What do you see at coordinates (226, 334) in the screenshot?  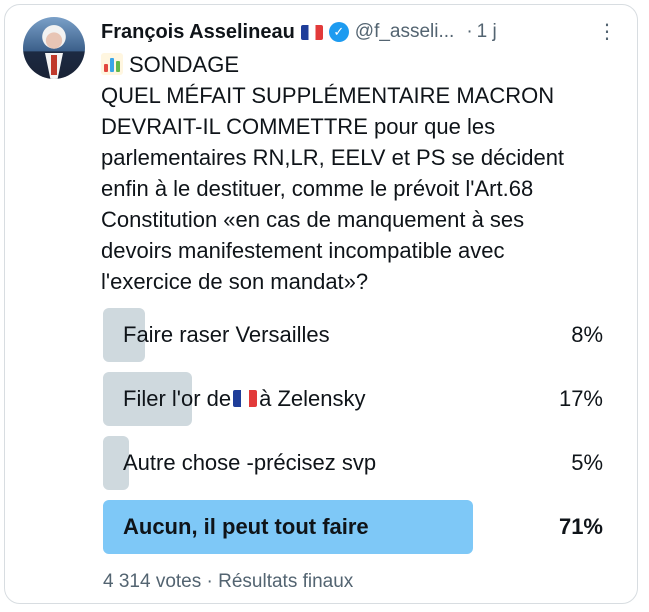 I see `poll-option-label: Faire raser Versailles` at bounding box center [226, 334].